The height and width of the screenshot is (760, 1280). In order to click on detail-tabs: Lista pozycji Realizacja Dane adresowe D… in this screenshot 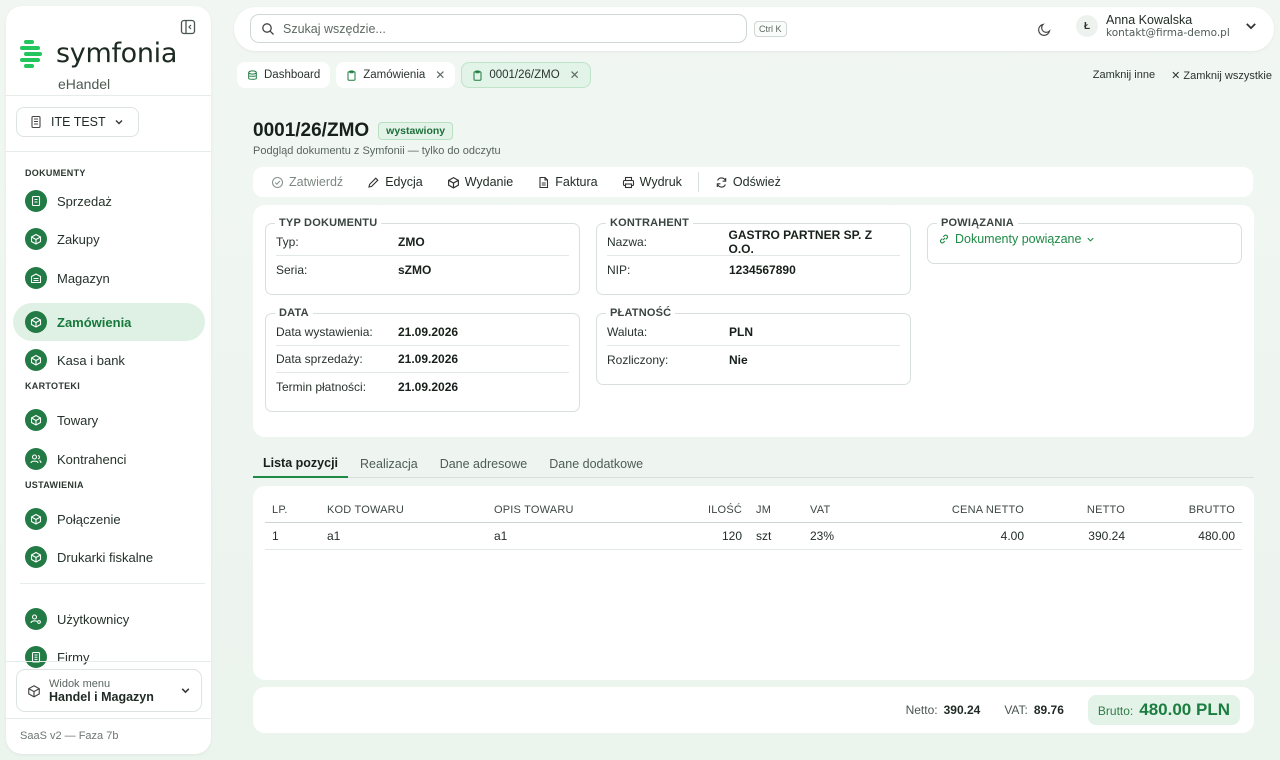, I will do `click(753, 464)`.